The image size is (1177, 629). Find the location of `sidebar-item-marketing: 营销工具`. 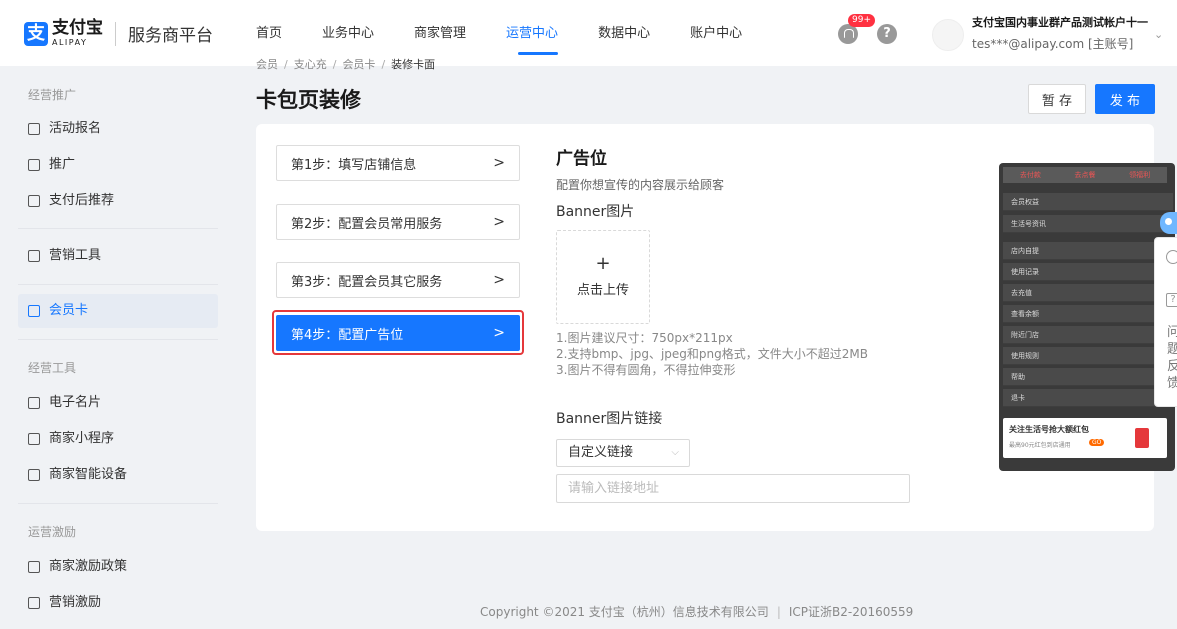

sidebar-item-marketing: 营销工具 is located at coordinates (118, 256).